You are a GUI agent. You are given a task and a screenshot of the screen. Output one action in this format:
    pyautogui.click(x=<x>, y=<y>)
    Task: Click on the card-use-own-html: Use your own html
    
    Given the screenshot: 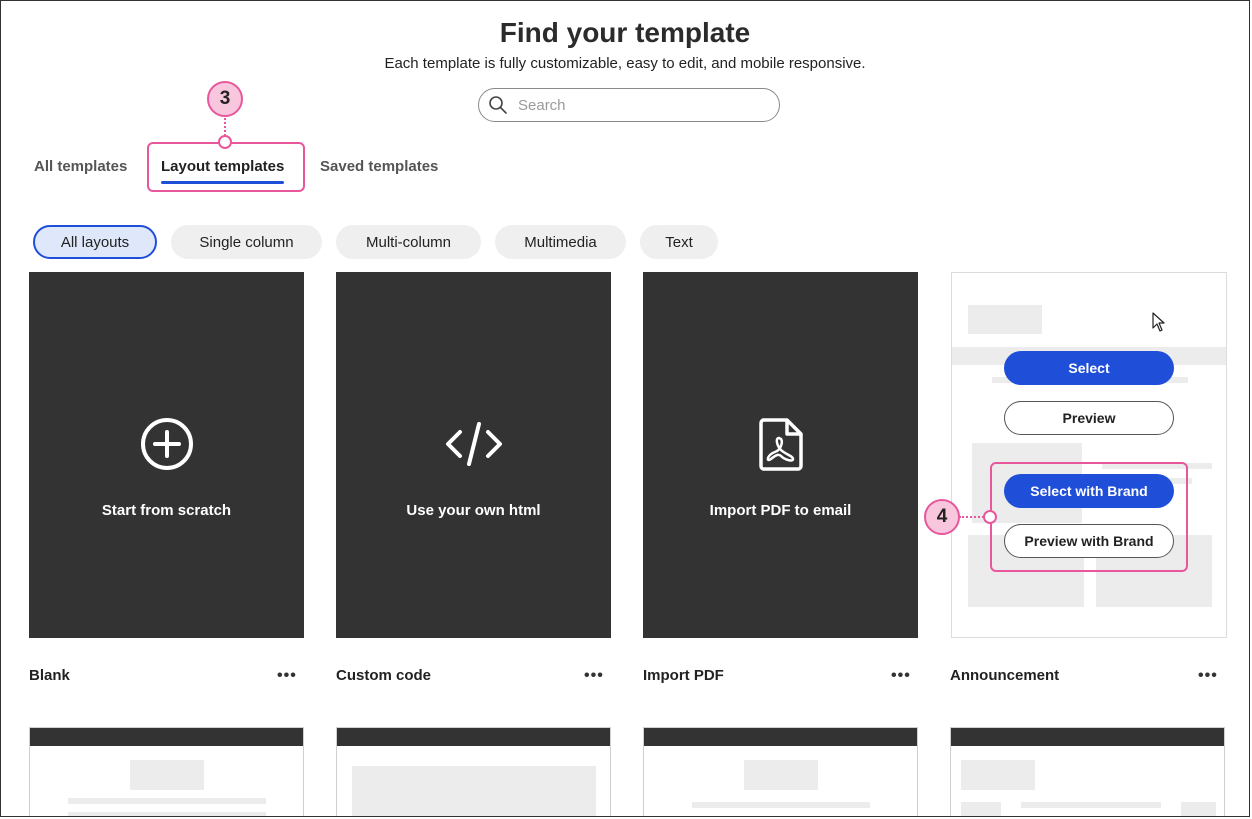 What is the action you would take?
    pyautogui.click(x=473, y=455)
    